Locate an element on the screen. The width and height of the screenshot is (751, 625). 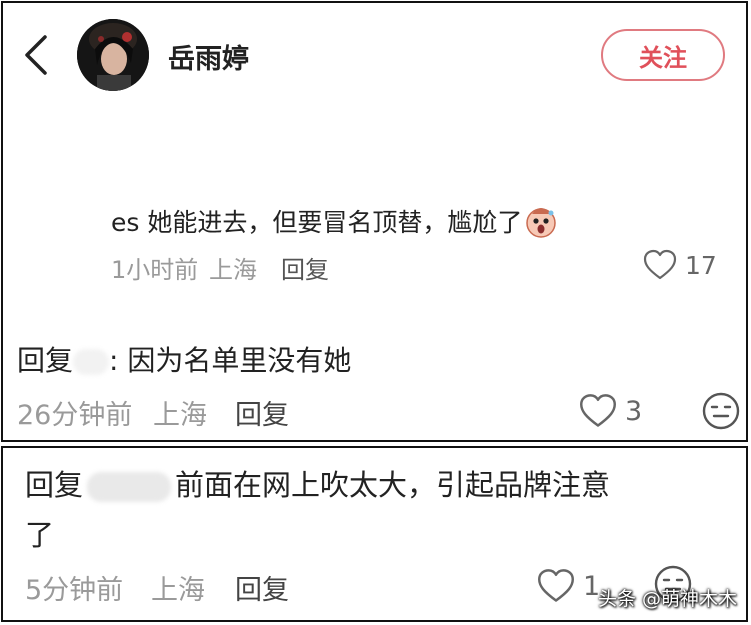
like-count: 3 is located at coordinates (634, 411).